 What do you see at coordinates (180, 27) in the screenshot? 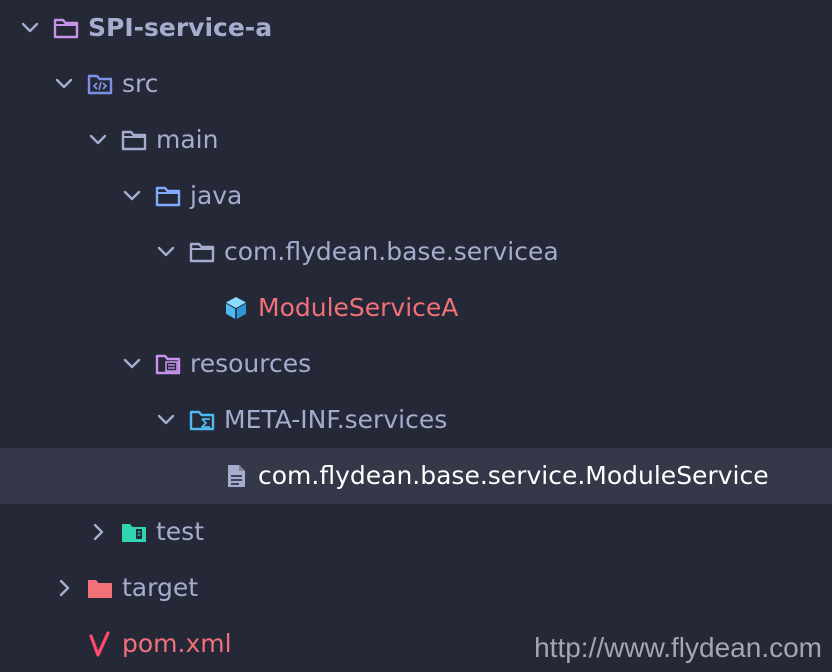
I see `tree-node-label: SPI-service-a` at bounding box center [180, 27].